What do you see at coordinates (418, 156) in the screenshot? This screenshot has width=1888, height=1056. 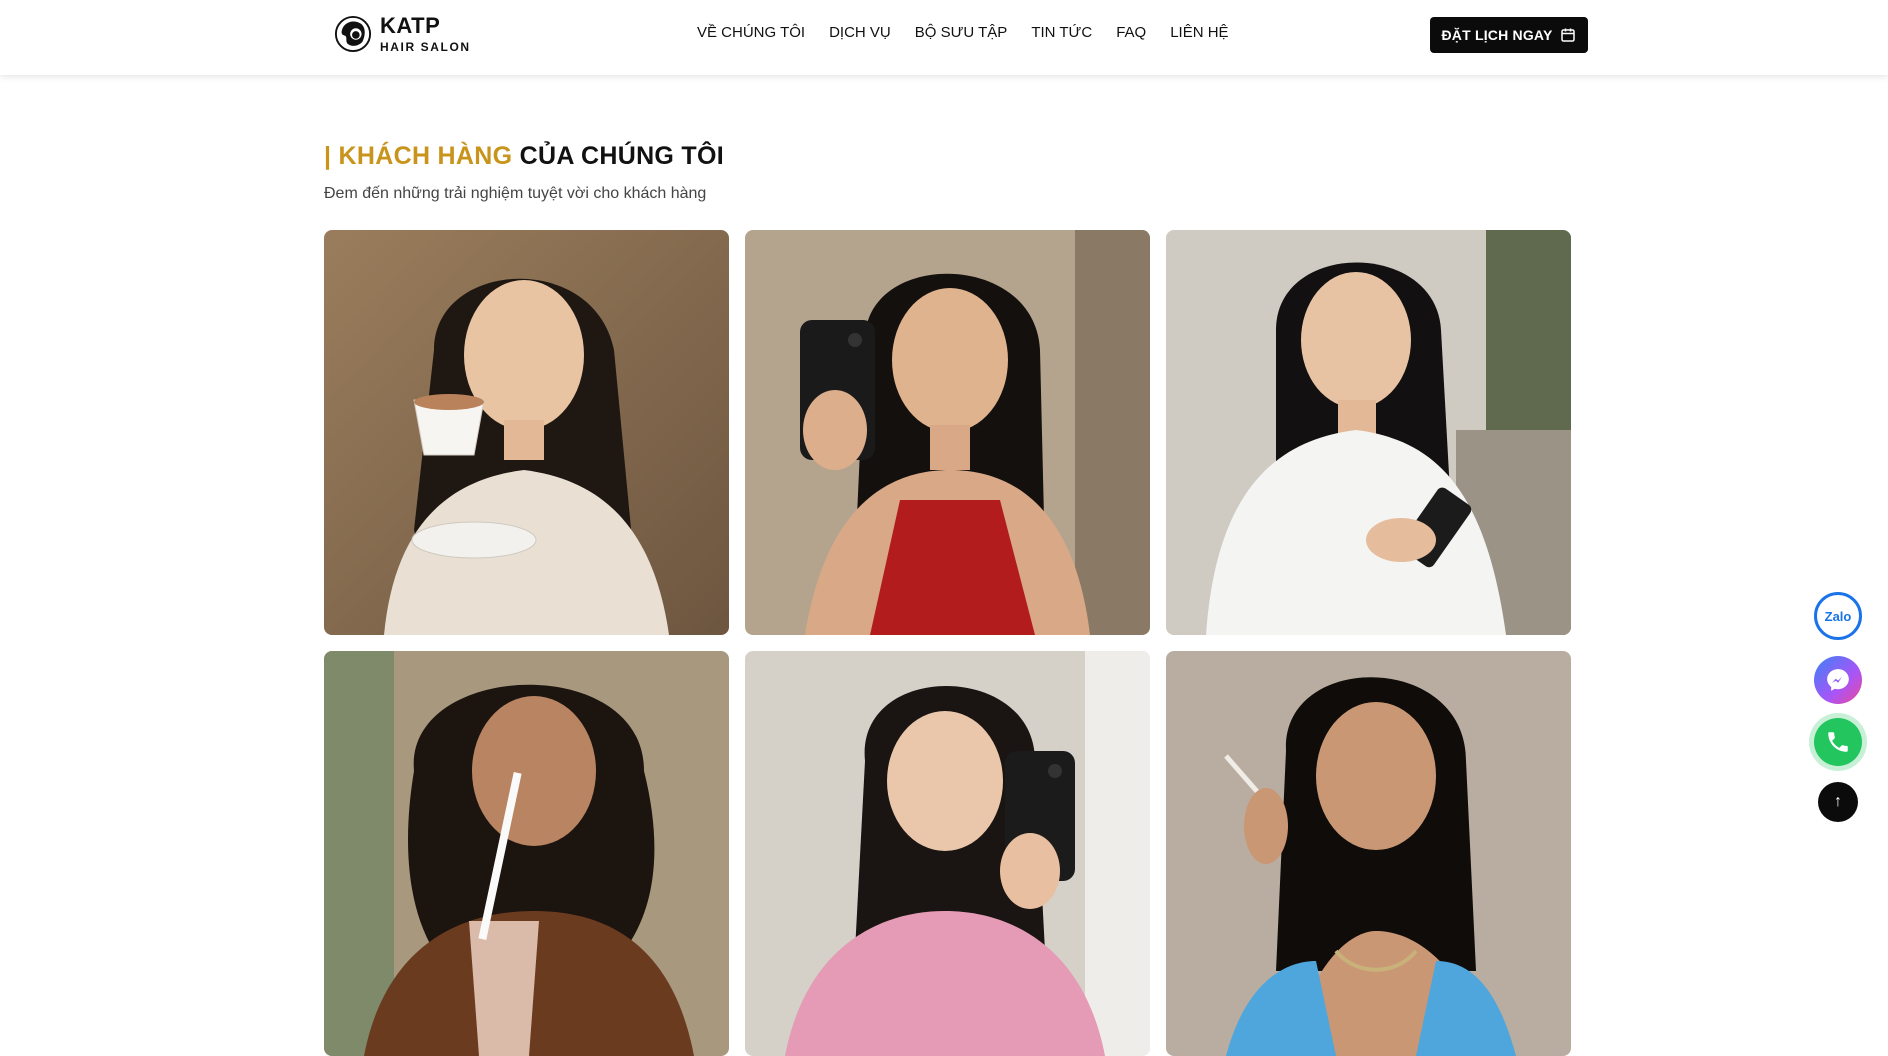 I see `section-title-accent: | KHÁCH HÀNG` at bounding box center [418, 156].